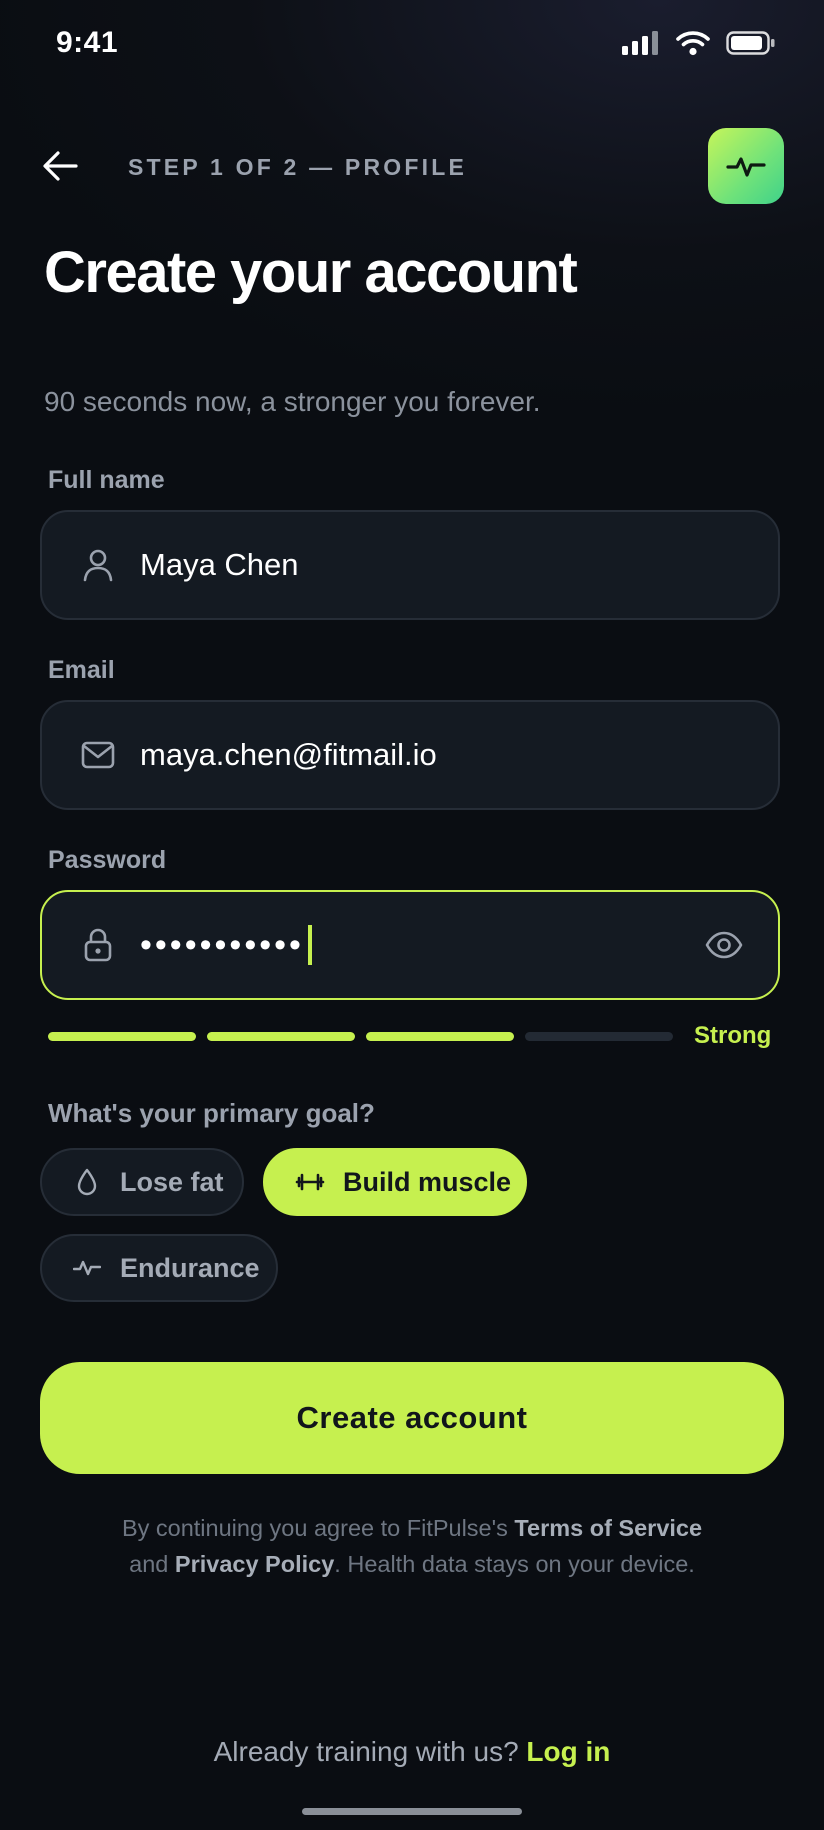 This screenshot has width=824, height=1830. I want to click on page-title: Create your account, so click(311, 272).